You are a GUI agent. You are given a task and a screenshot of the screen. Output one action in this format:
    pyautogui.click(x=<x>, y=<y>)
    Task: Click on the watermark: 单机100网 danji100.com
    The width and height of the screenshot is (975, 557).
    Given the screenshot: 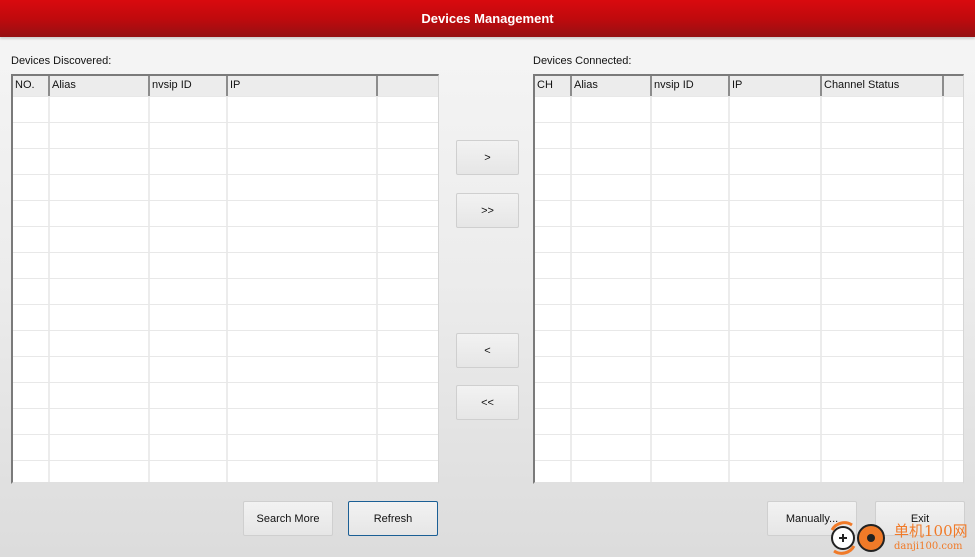 What is the action you would take?
    pyautogui.click(x=900, y=537)
    